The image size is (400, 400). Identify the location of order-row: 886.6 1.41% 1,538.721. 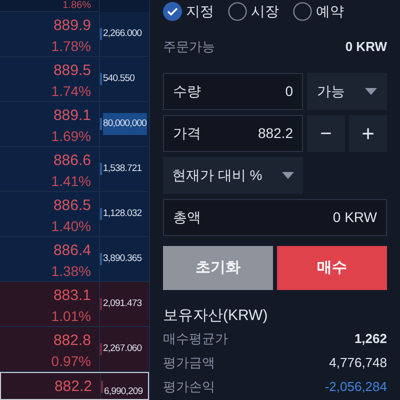
(74, 169).